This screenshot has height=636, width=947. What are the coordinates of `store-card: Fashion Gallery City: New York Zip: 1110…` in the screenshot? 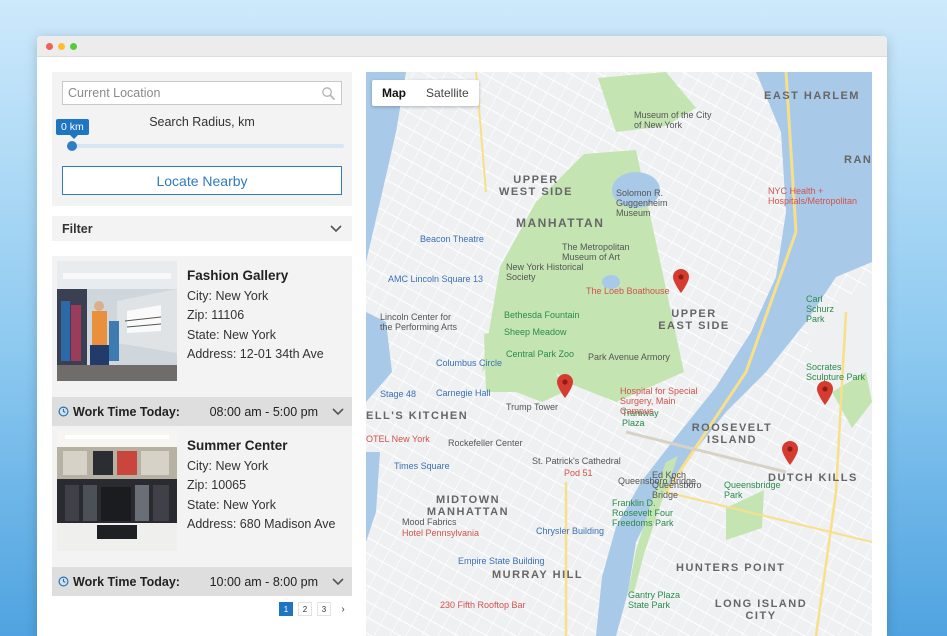 It's located at (202, 326).